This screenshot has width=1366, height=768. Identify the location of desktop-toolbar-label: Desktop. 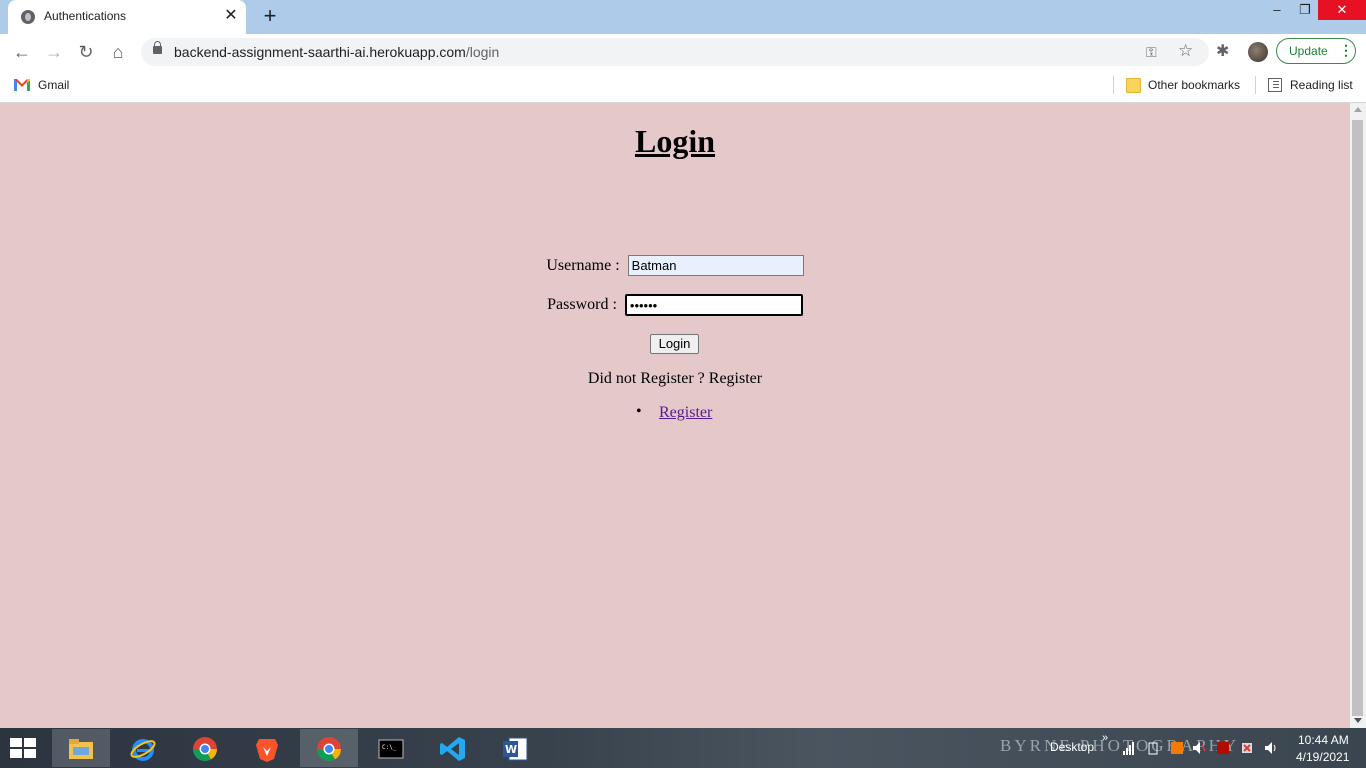
(1072, 747).